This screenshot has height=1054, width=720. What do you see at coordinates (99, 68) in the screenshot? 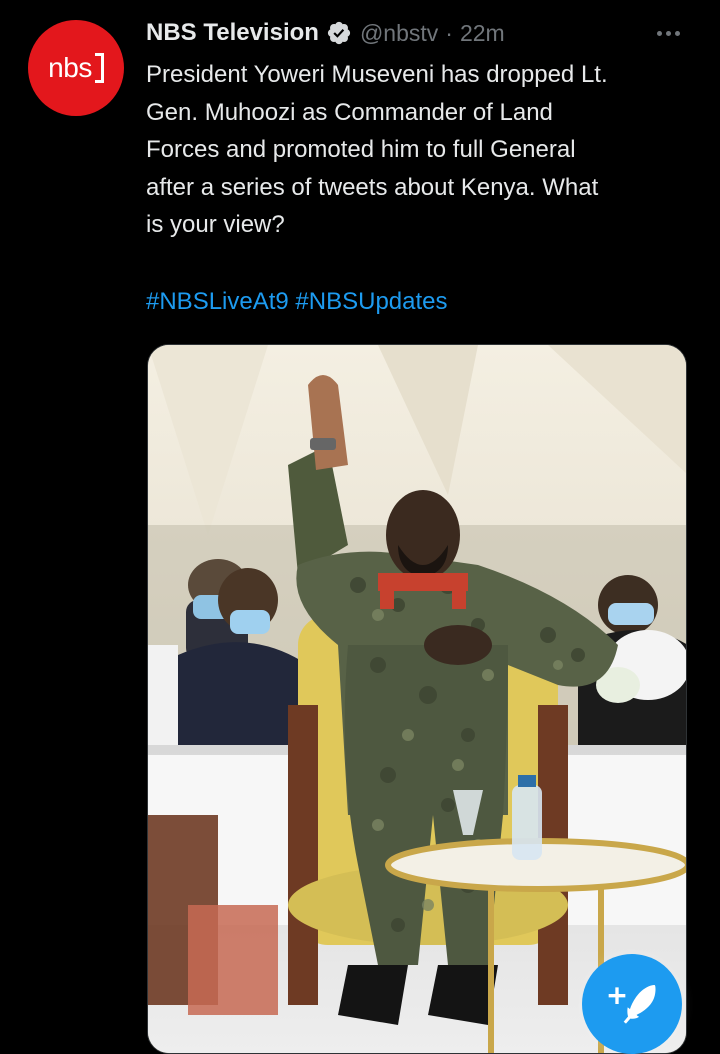
I see `avatar-logo-bracket` at bounding box center [99, 68].